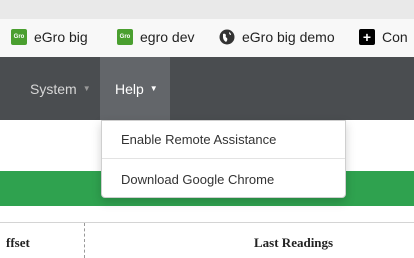  I want to click on bookmark-egro-big: Gro eGro big, so click(49, 37).